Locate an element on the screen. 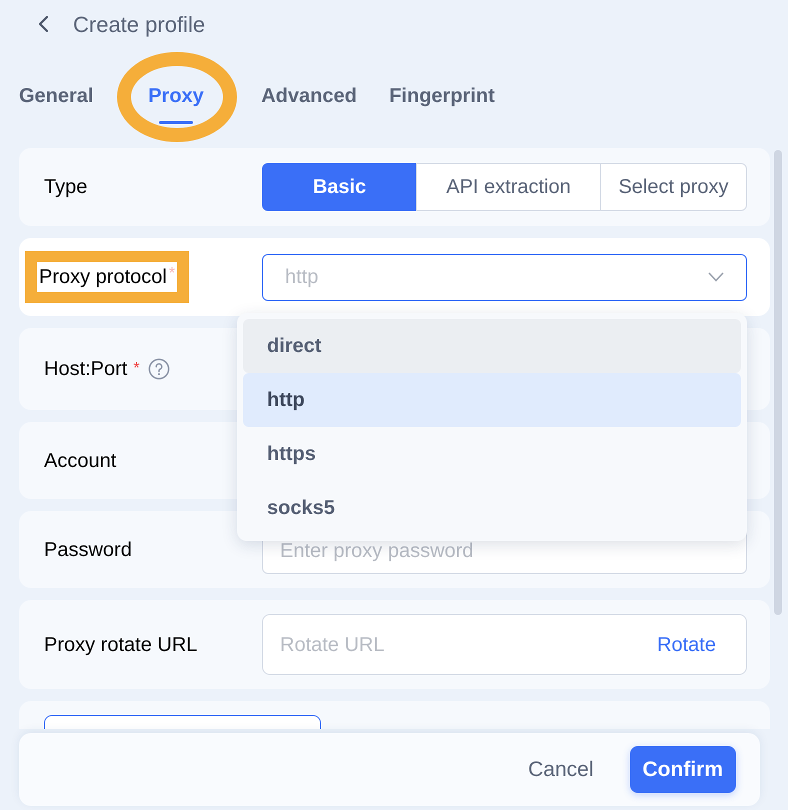 The image size is (788, 810). rotate-url-input: Rotate URL is located at coordinates (469, 645).